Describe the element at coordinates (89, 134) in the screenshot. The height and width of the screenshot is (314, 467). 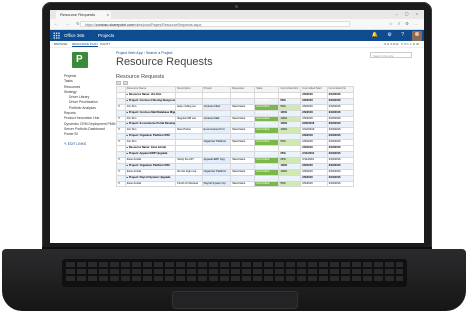
I see `nav-item-power-bi: Power BI` at that location.